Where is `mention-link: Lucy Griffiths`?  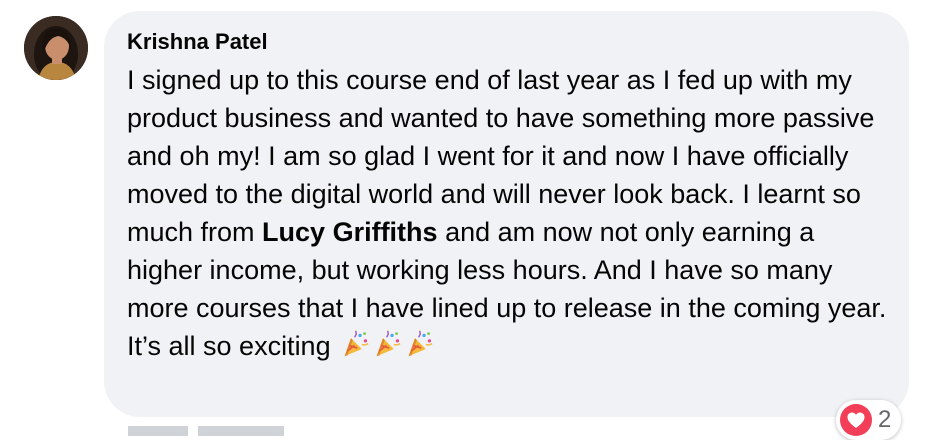 mention-link: Lucy Griffiths is located at coordinates (350, 232).